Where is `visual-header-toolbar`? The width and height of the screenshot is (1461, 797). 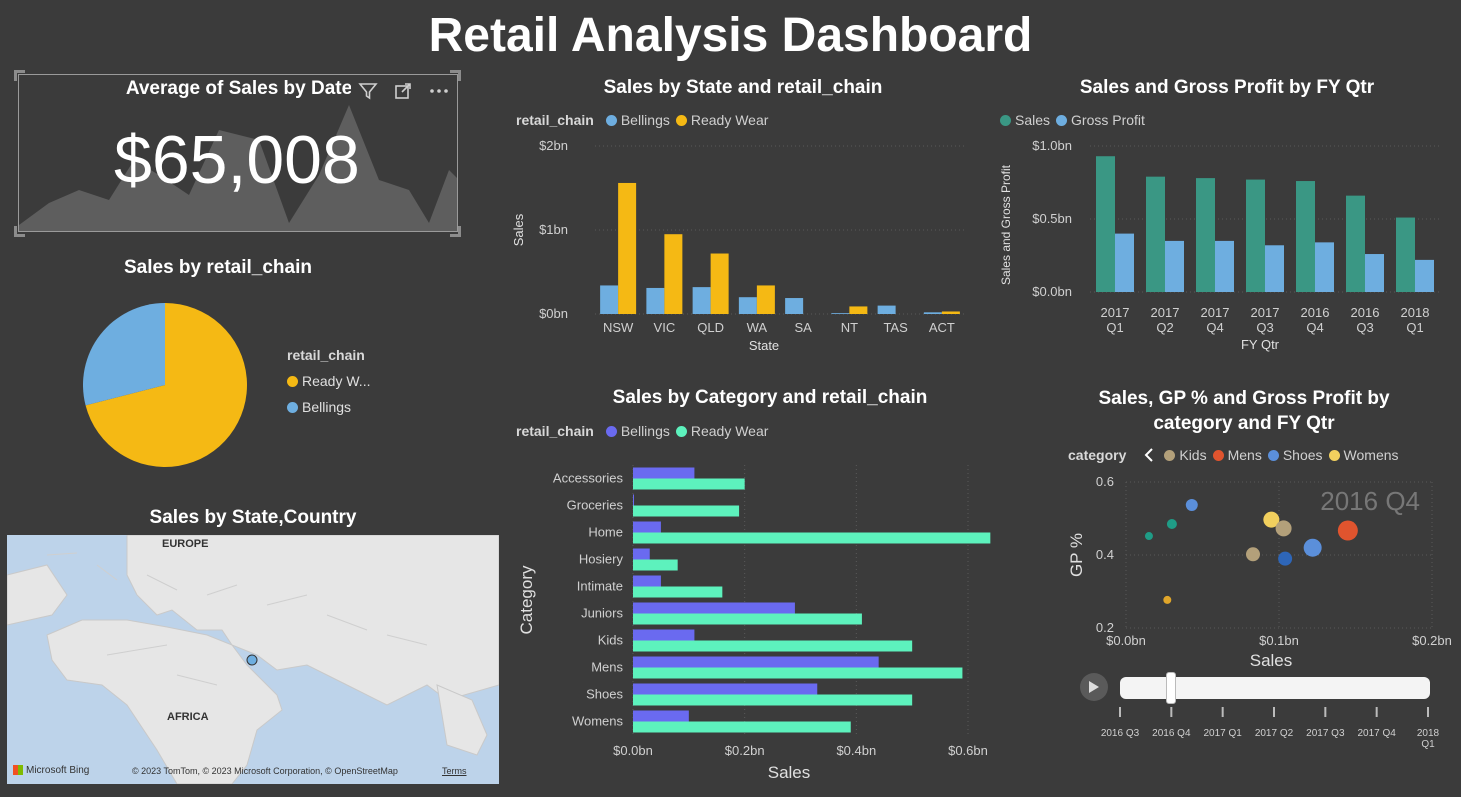 visual-header-toolbar is located at coordinates (404, 93).